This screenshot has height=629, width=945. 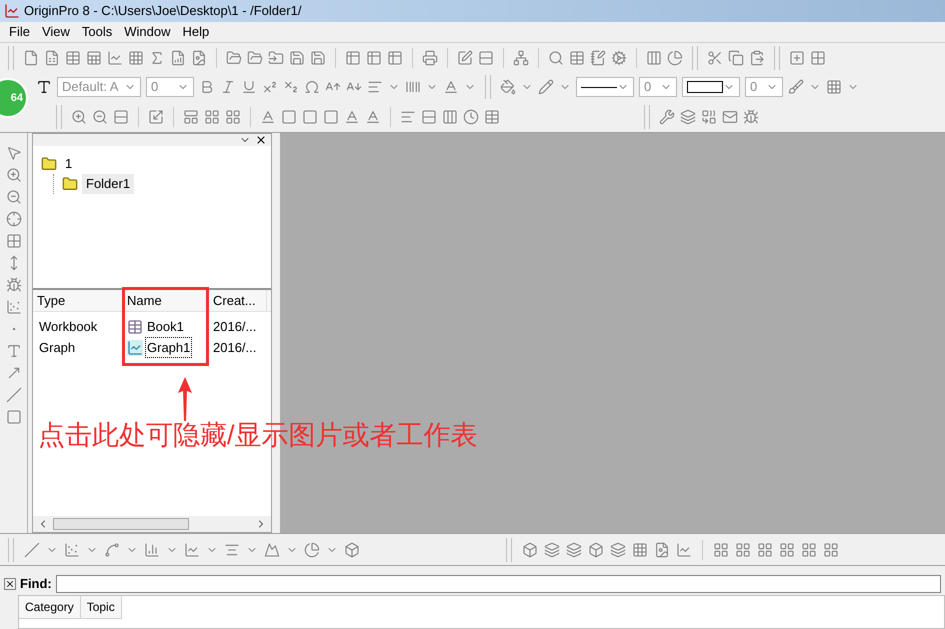 I want to click on pointer-icon, so click(x=14, y=153).